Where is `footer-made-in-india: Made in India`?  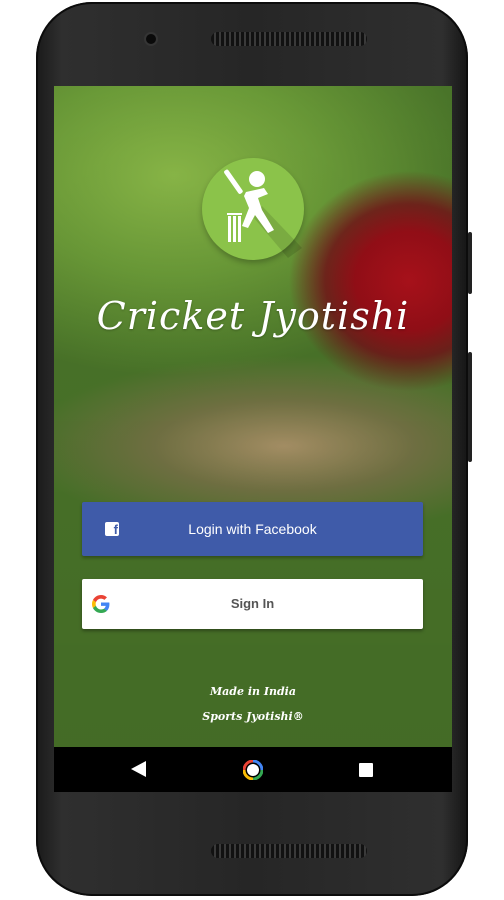
footer-made-in-india: Made in India is located at coordinates (253, 691).